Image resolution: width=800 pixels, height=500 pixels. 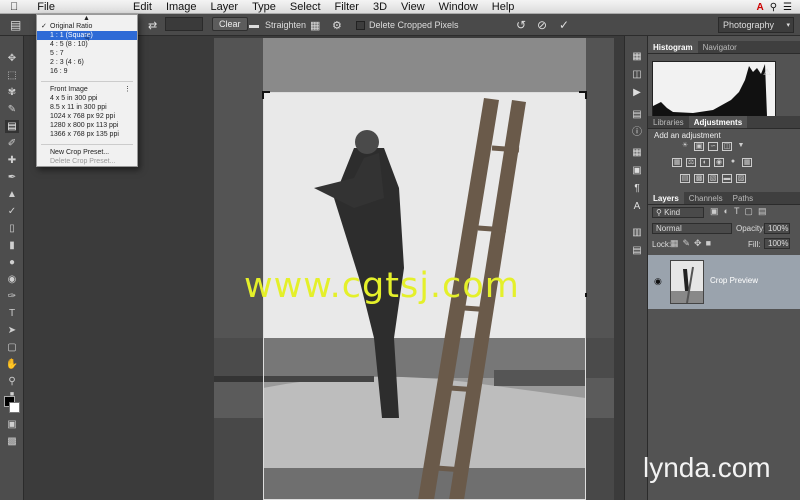 What do you see at coordinates (12, 177) in the screenshot?
I see `brush-tool-icon: ✒` at bounding box center [12, 177].